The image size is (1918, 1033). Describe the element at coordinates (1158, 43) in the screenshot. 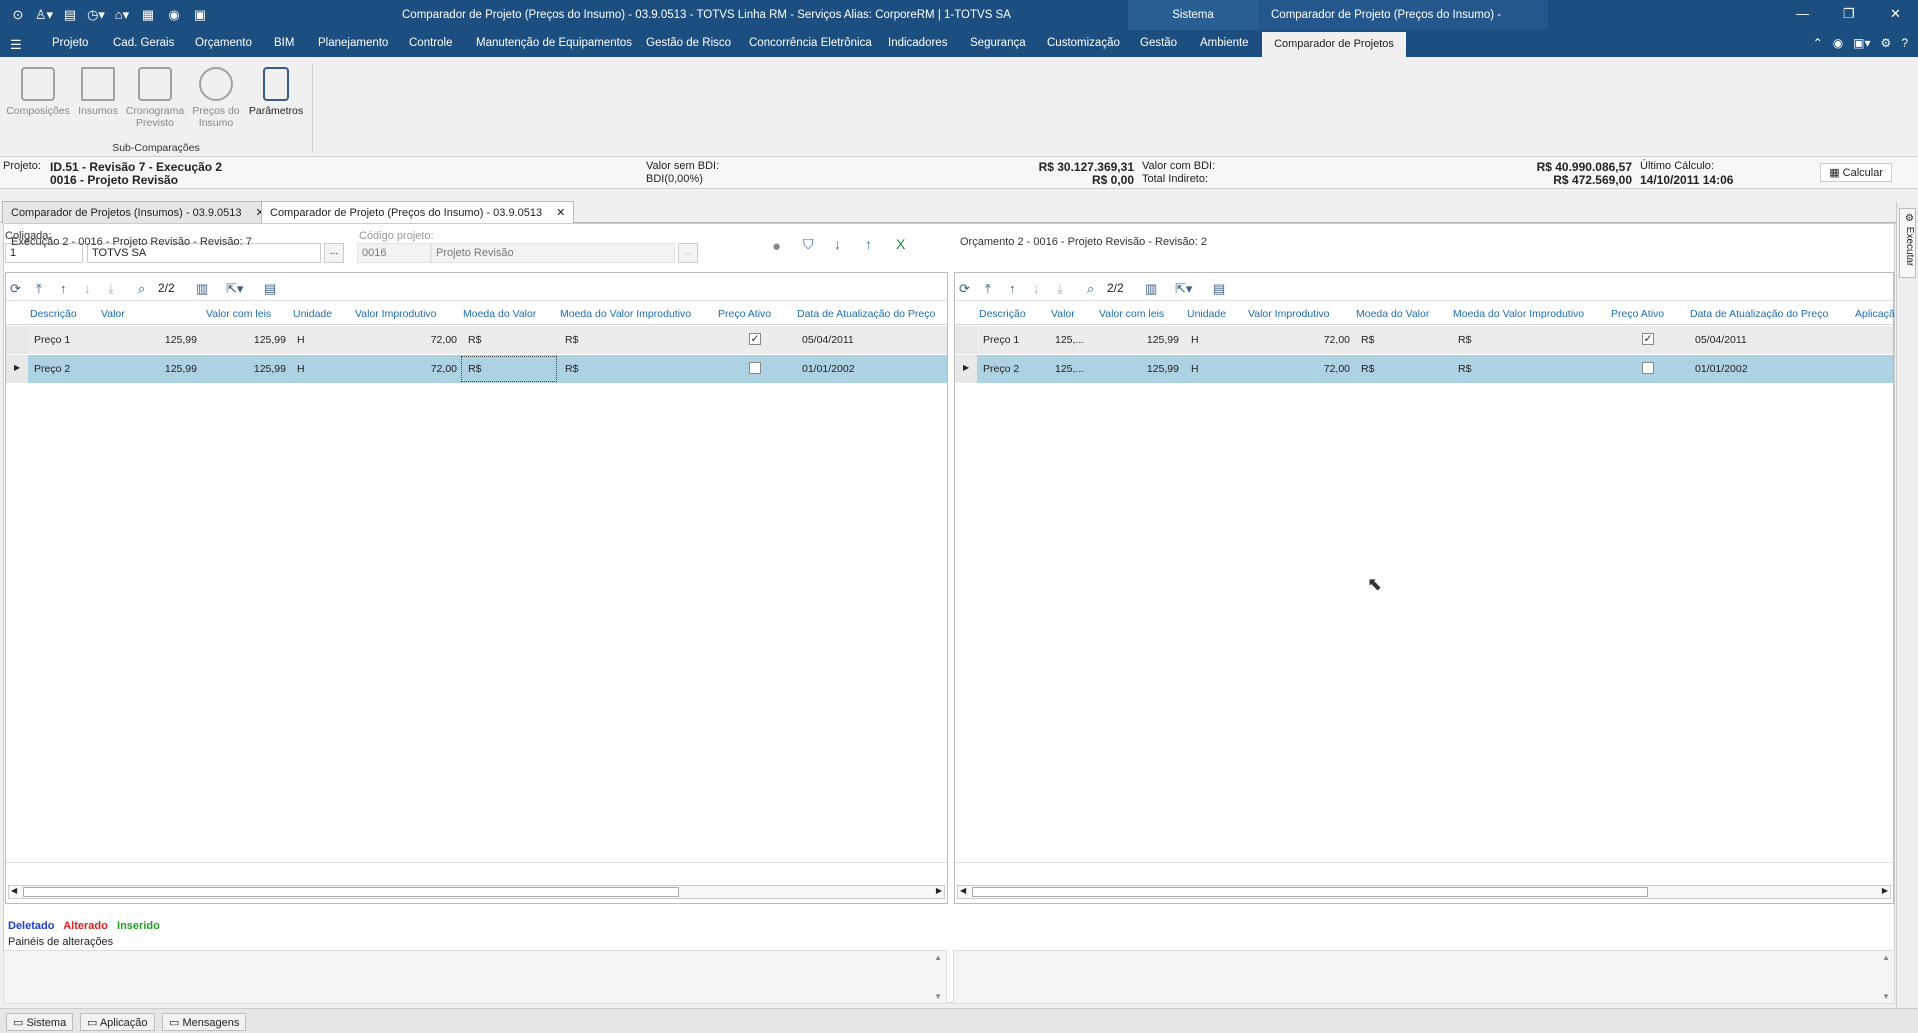

I see `menu-gestao: Gestão` at that location.